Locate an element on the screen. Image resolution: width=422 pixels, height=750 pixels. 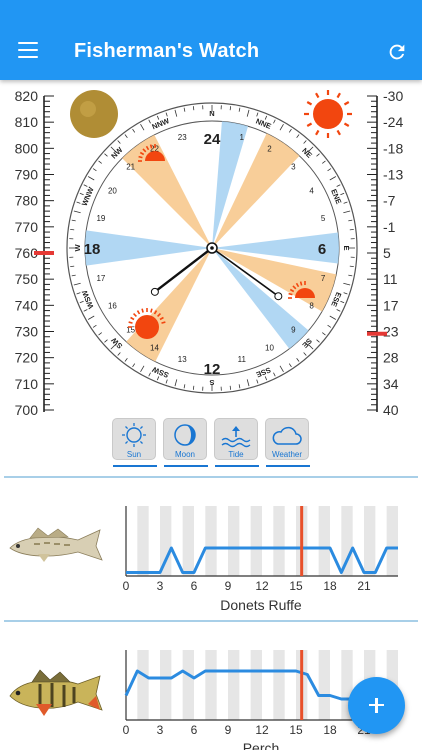
main-hour-label: 6 is located at coordinates (322, 249).